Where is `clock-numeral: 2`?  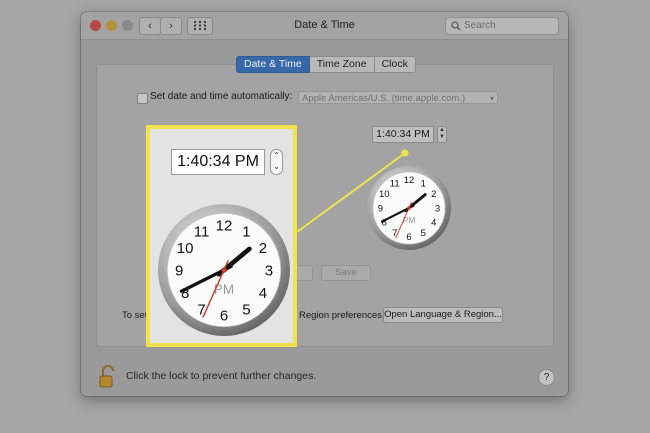
clock-numeral: 2 is located at coordinates (263, 248).